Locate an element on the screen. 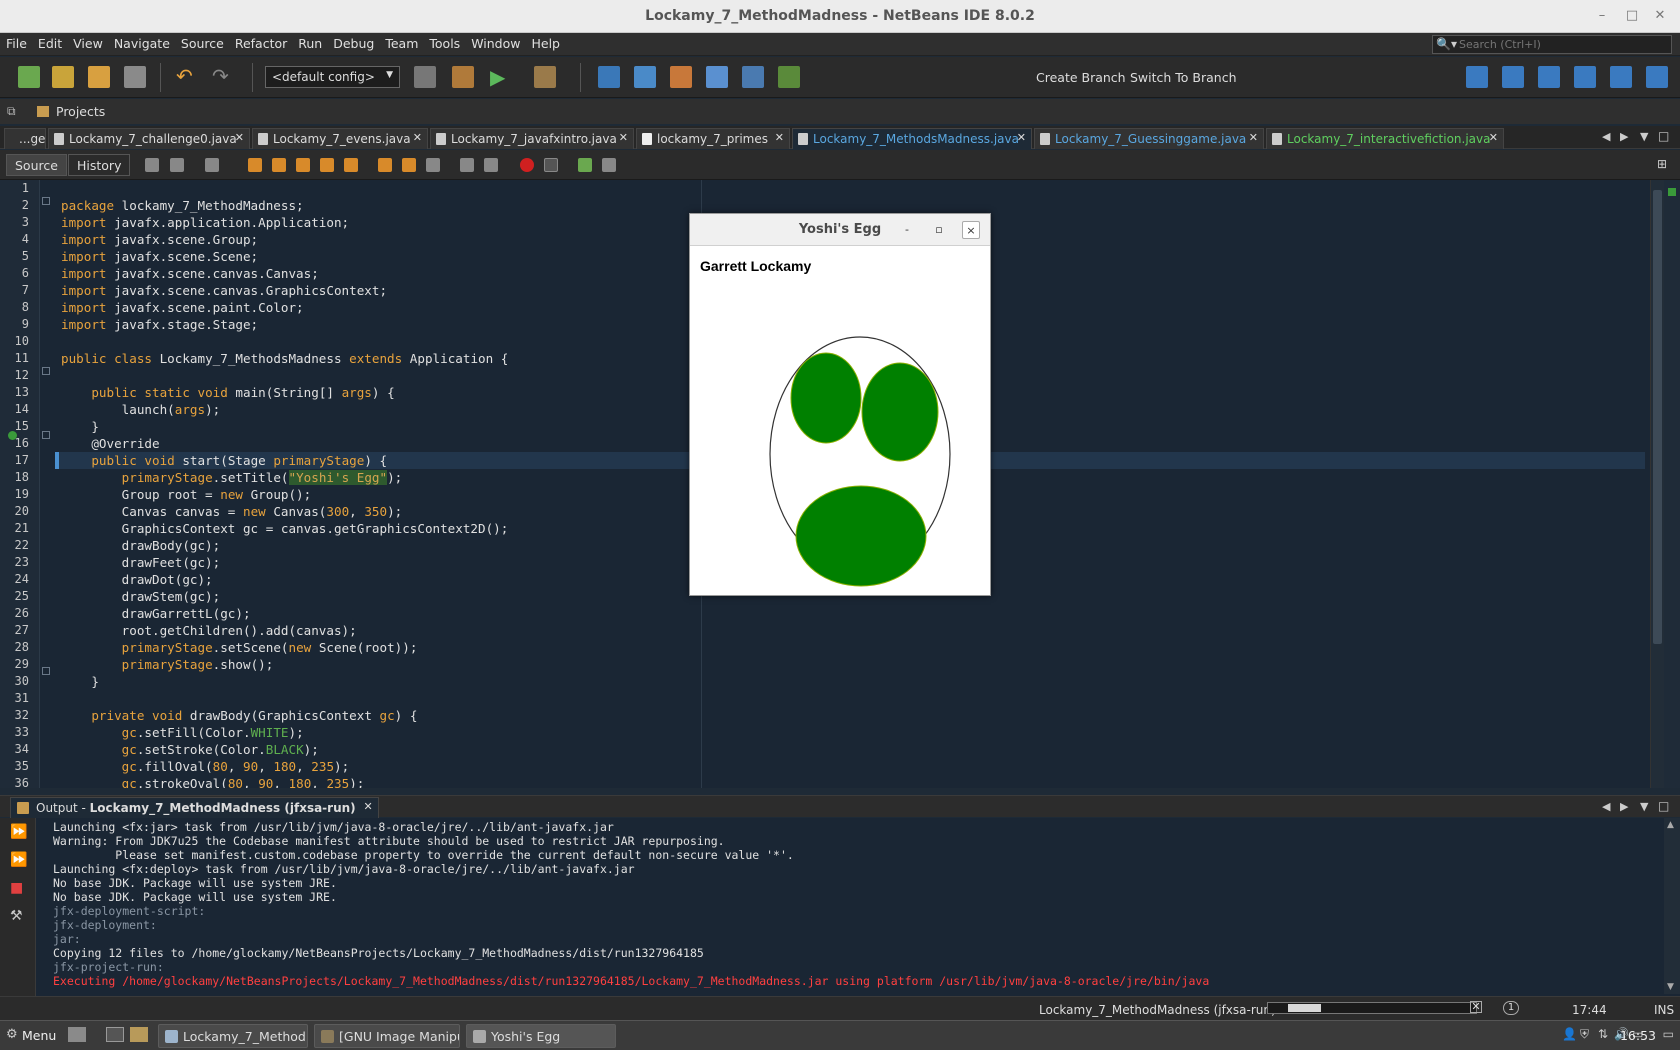 Image resolution: width=1680 pixels, height=1050 pixels. find-next-icon is located at coordinates (303, 165).